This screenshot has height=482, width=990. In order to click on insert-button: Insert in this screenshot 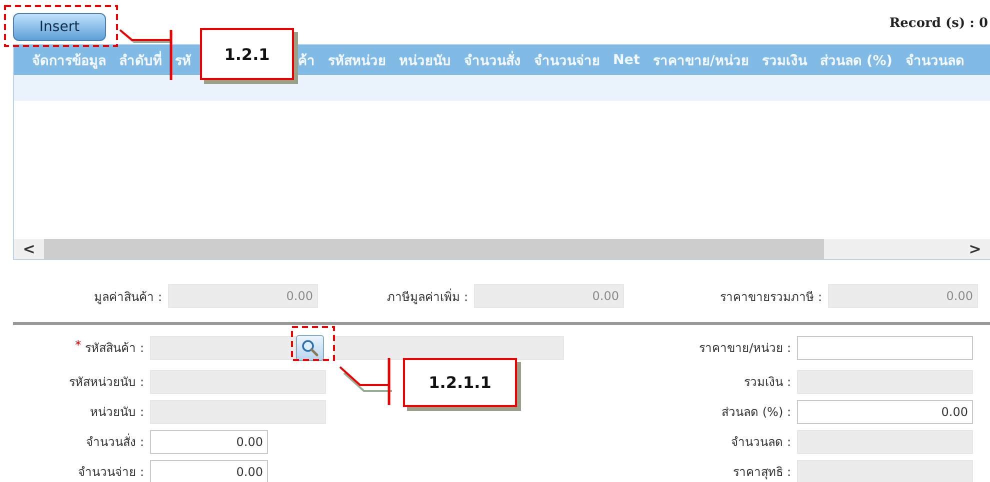, I will do `click(59, 27)`.